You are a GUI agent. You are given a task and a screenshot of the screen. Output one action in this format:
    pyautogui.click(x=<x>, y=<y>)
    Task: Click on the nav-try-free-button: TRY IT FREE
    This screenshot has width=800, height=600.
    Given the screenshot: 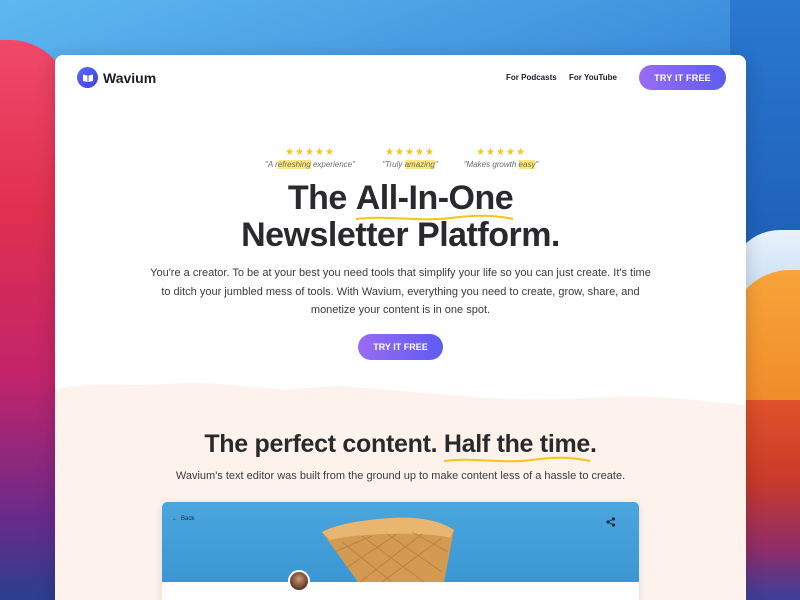 What is the action you would take?
    pyautogui.click(x=682, y=77)
    